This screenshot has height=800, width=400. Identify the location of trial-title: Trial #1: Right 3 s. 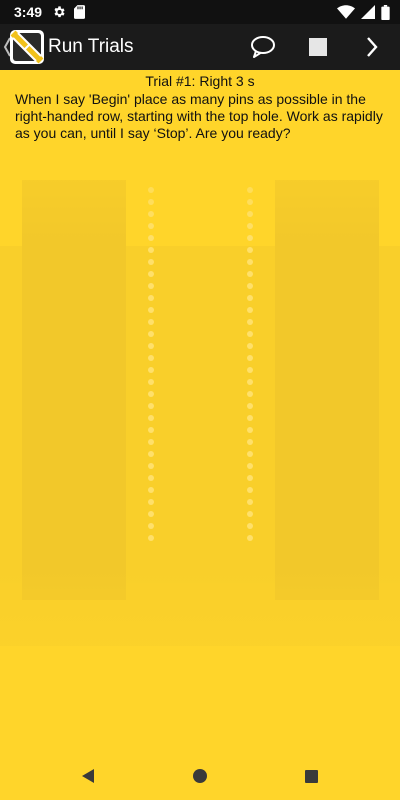
(200, 81).